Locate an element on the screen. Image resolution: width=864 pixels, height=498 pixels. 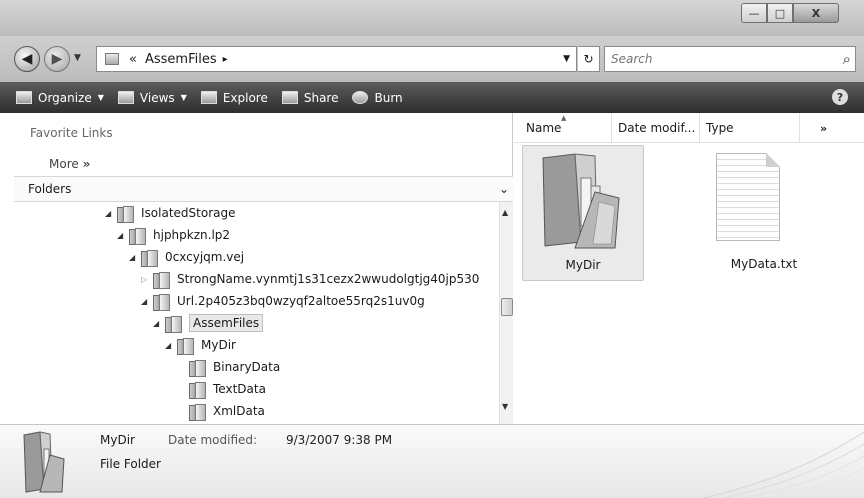
tree-item-0cxcyjqm: ◢ 0cxcyjqm.vej is located at coordinates (186, 257).